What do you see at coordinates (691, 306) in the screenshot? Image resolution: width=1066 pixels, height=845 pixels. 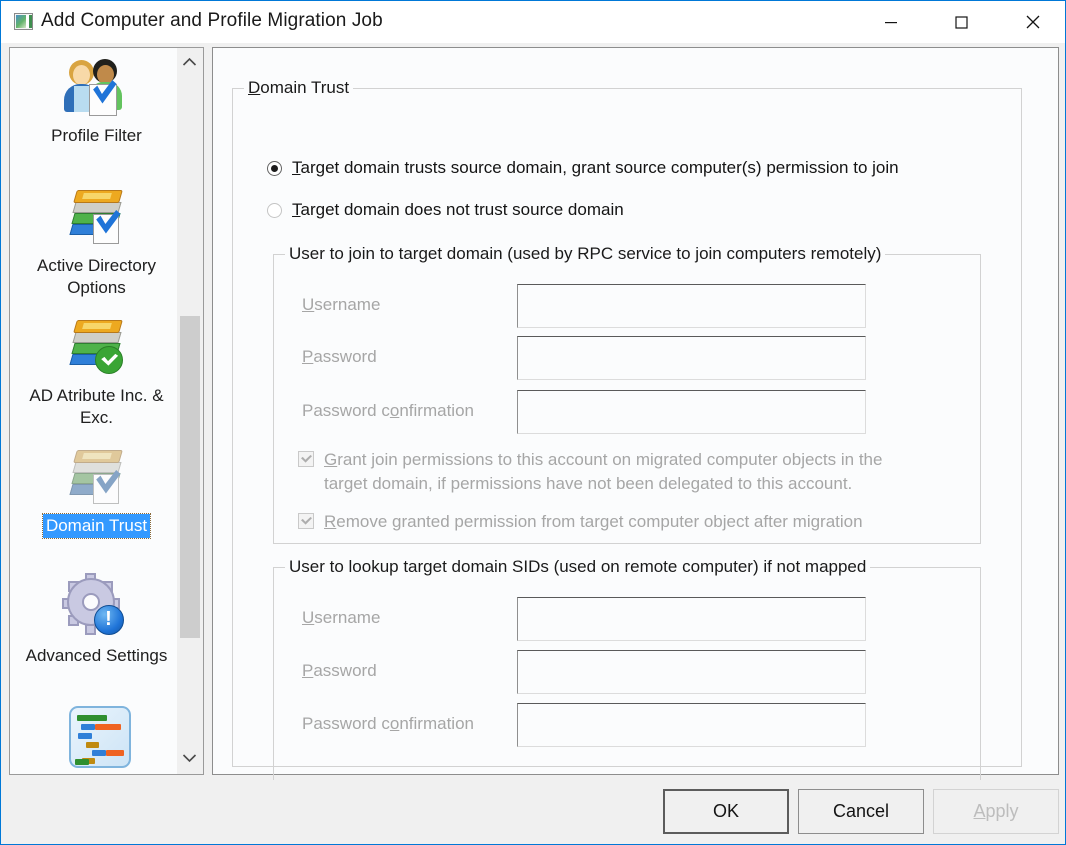 I see `join-username-input` at bounding box center [691, 306].